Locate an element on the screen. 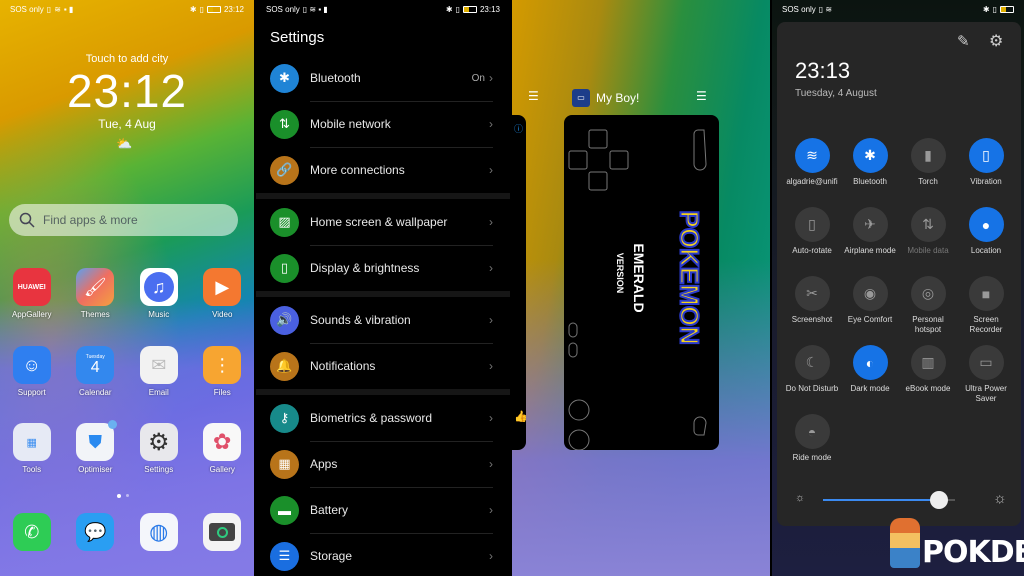 The image size is (1024, 576). tile-do-not-disturb: ☾ Do Not Disturb is located at coordinates (812, 376).